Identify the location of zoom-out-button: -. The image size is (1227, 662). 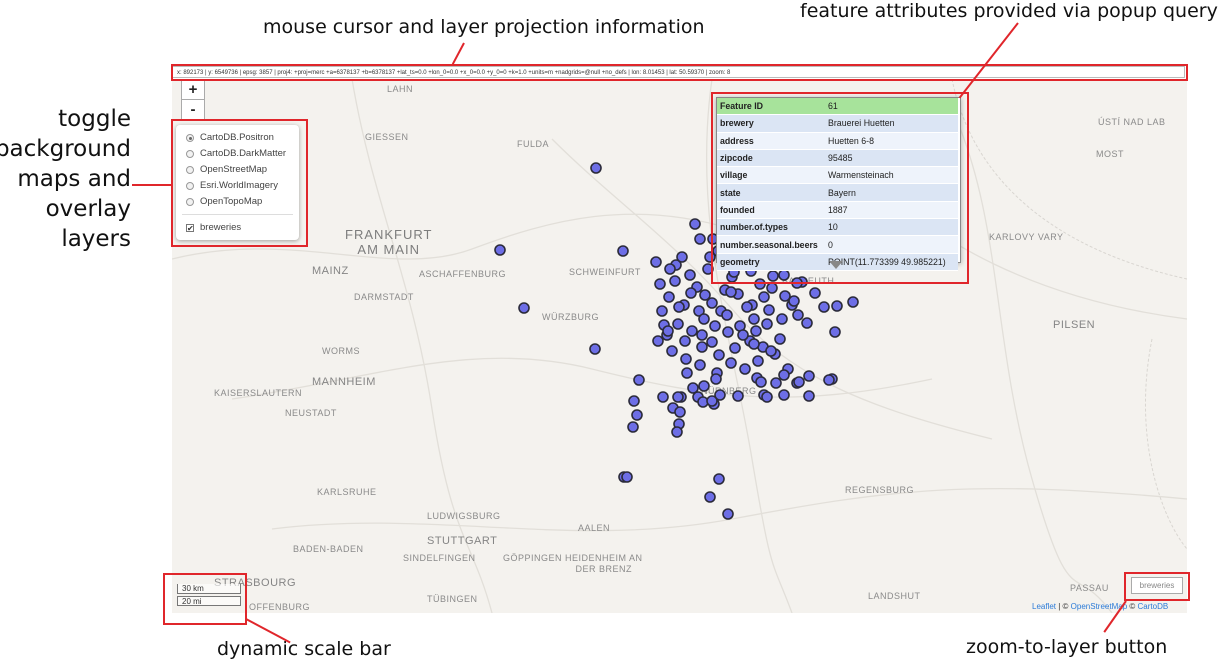
(193, 110).